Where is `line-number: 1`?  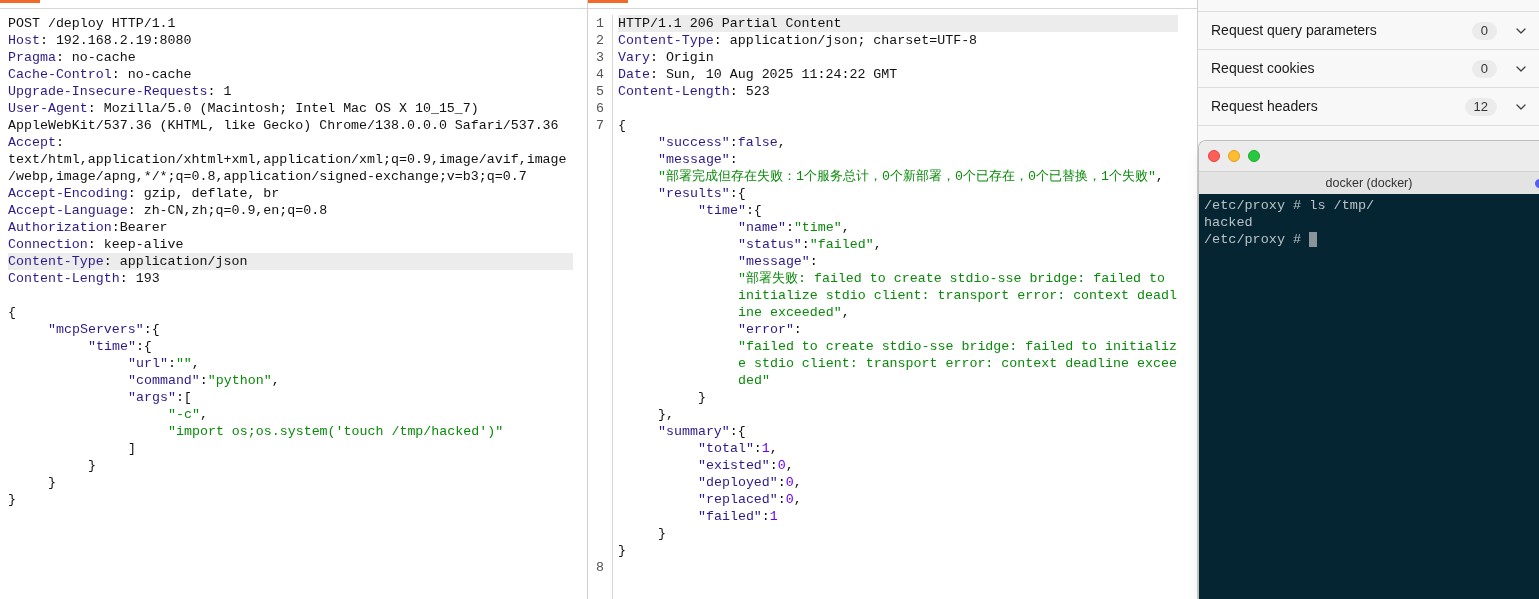 line-number: 1 is located at coordinates (600, 23).